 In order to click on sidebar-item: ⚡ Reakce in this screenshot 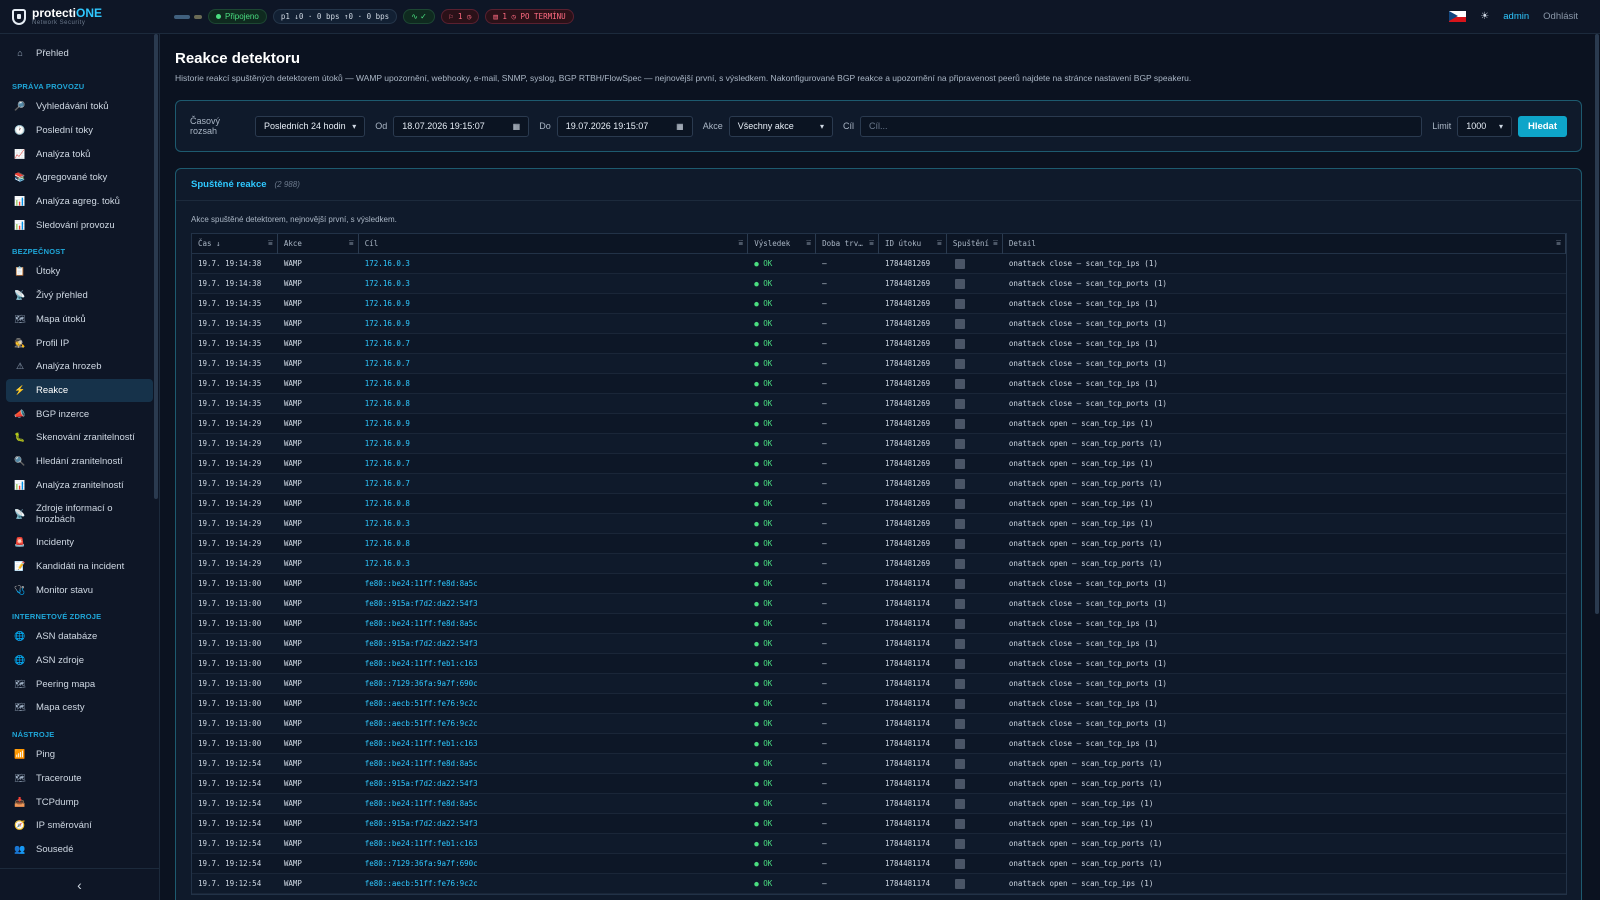, I will do `click(79, 390)`.